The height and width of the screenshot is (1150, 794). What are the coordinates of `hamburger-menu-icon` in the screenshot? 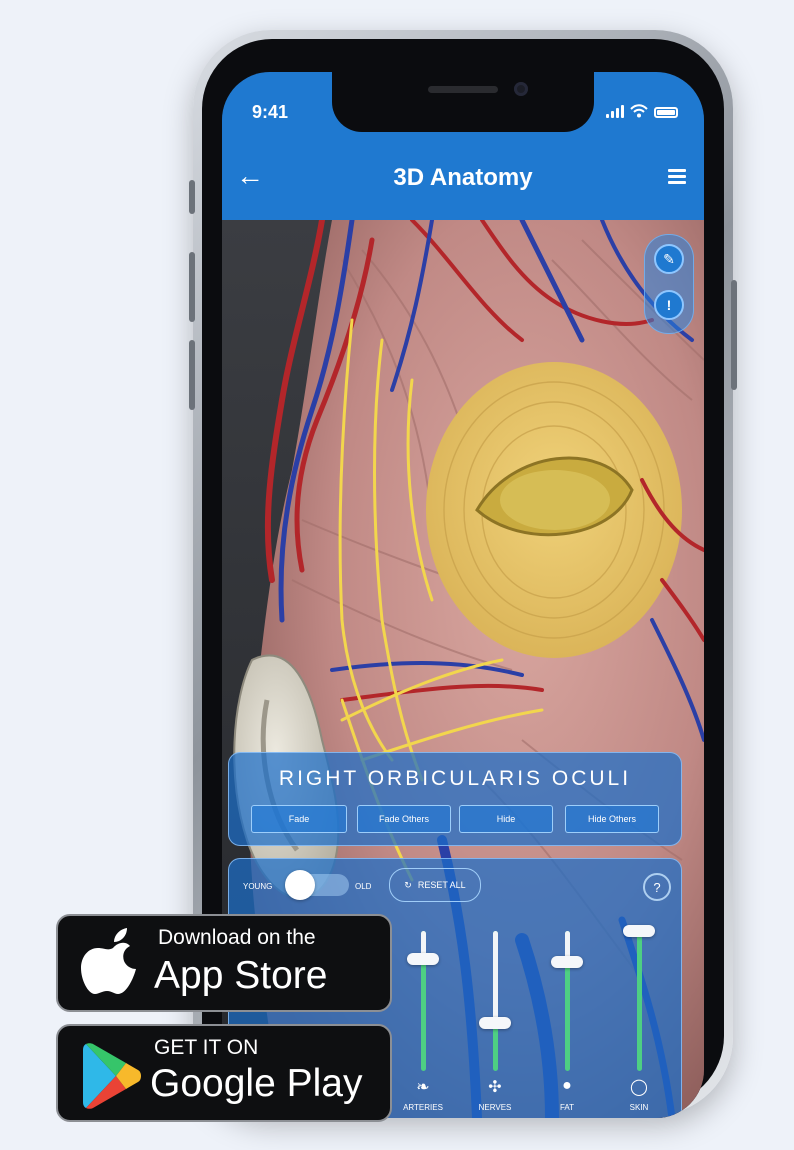 It's located at (677, 178).